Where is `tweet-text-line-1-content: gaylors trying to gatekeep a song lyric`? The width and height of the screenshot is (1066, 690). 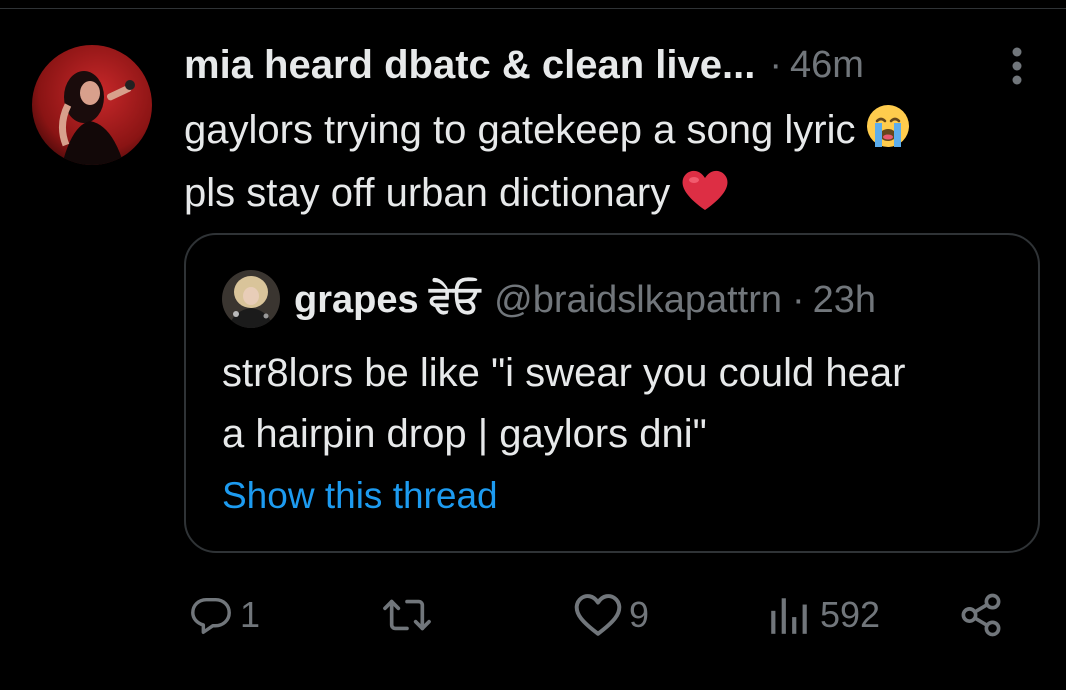 tweet-text-line-1-content: gaylors trying to gatekeep a song lyric is located at coordinates (520, 130).